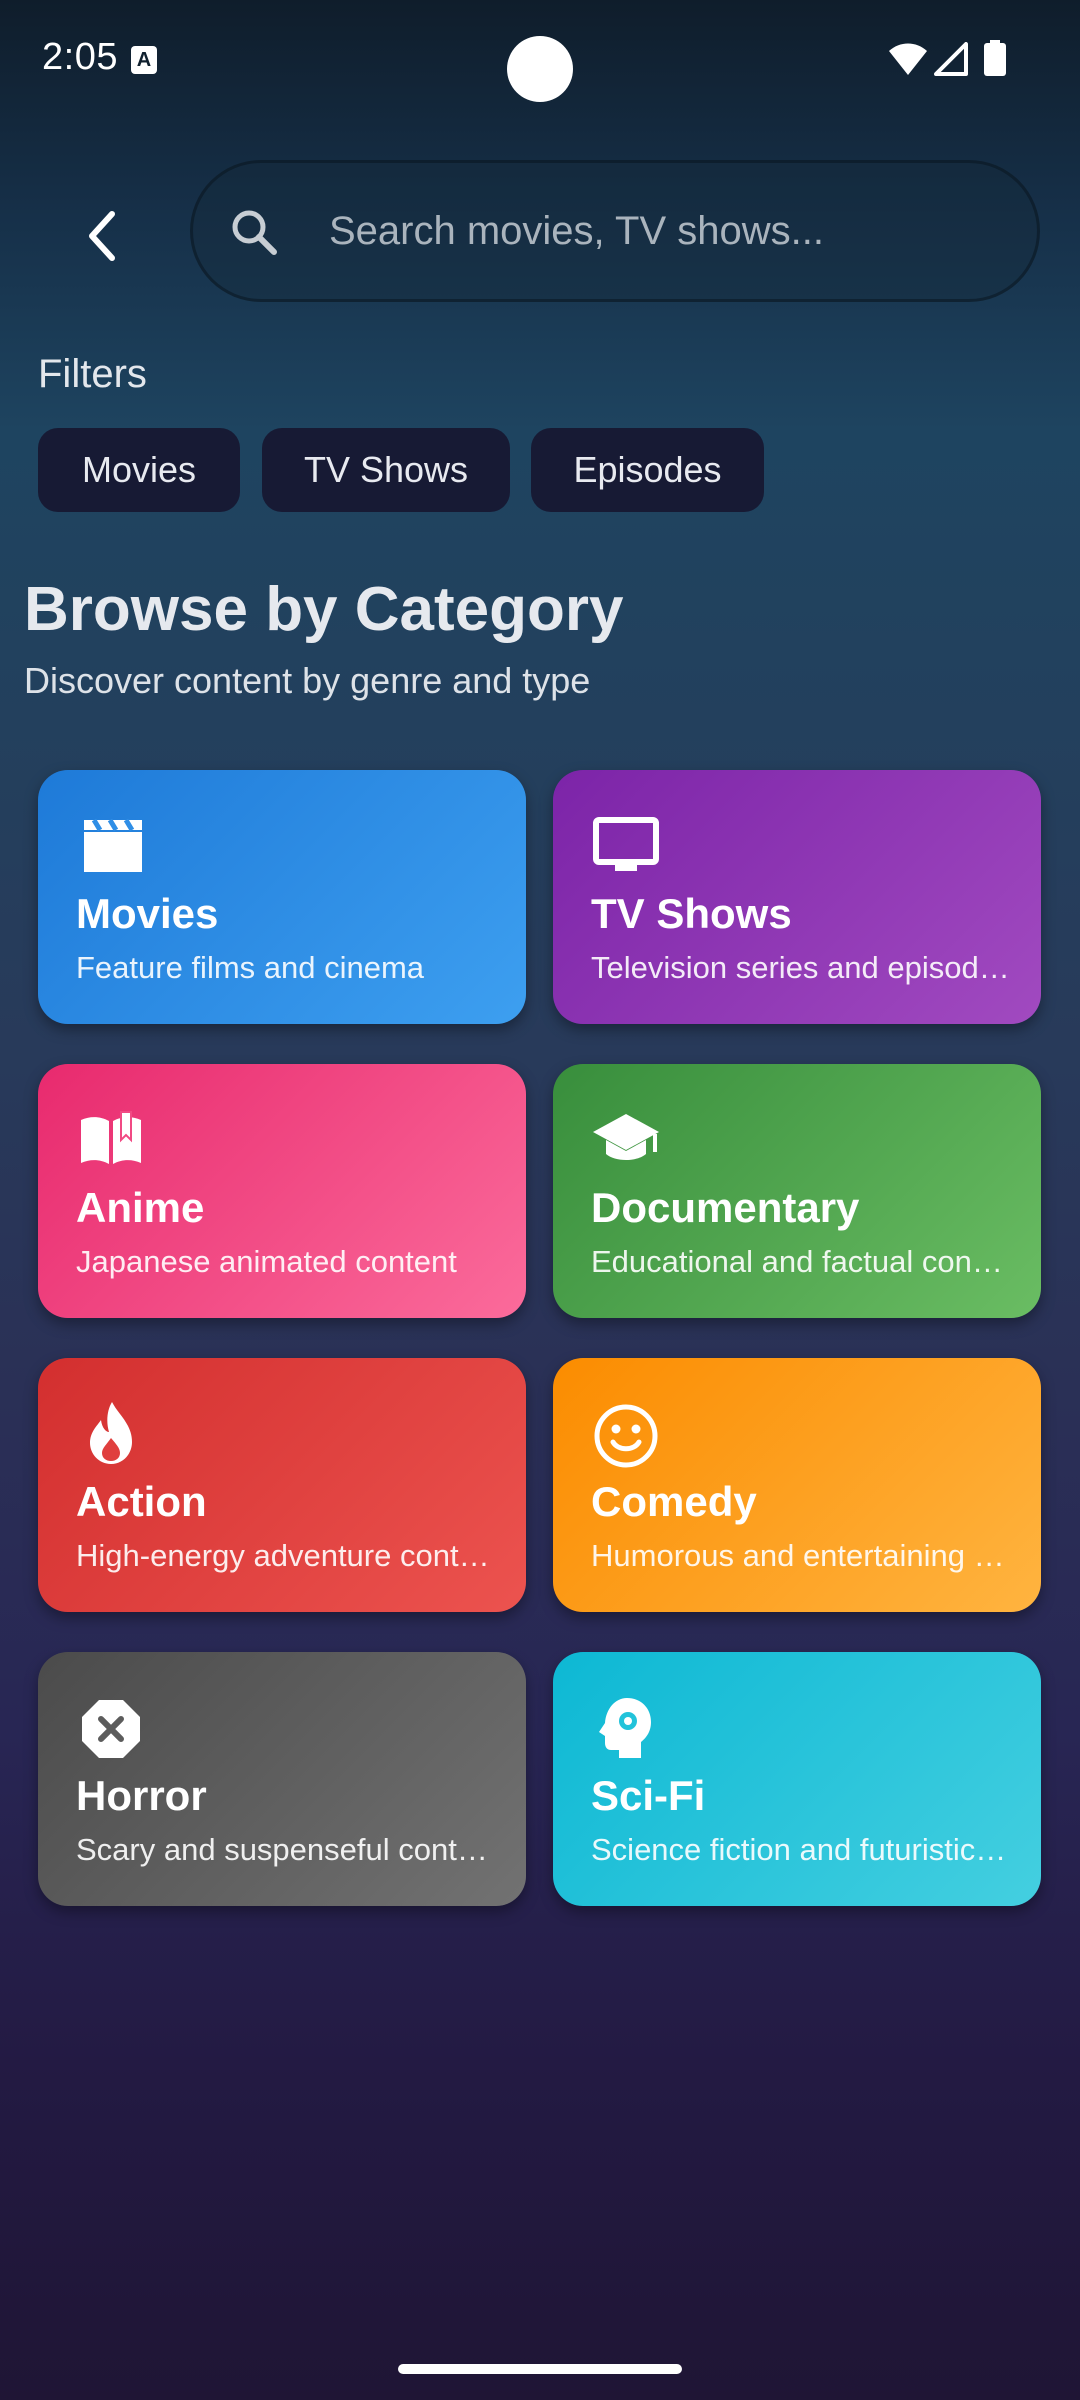 The height and width of the screenshot is (2400, 1080). I want to click on category-card-movies: Movies Feature films and cinema, so click(282, 897).